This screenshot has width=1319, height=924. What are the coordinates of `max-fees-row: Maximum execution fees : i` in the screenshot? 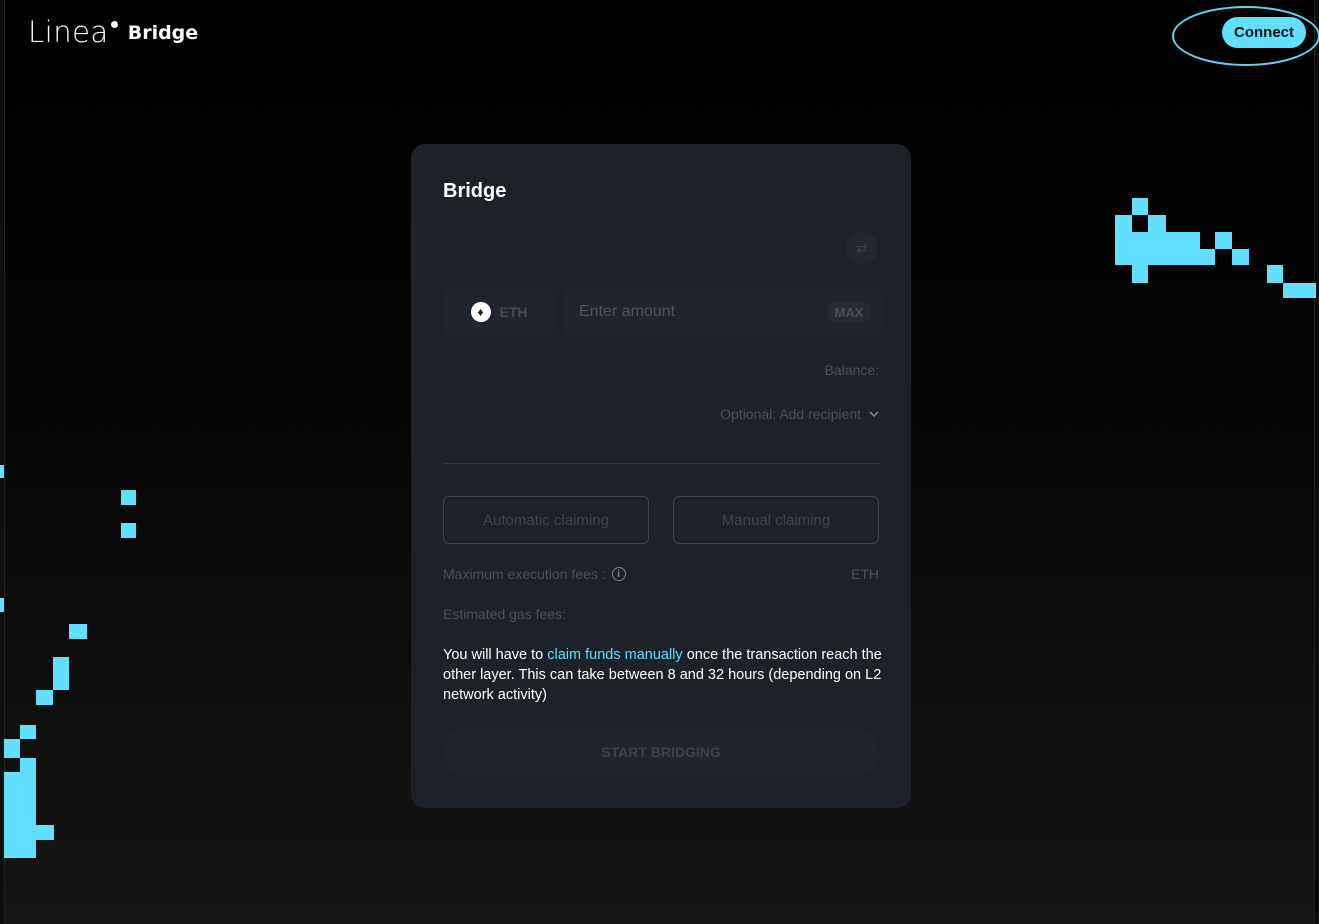 It's located at (534, 574).